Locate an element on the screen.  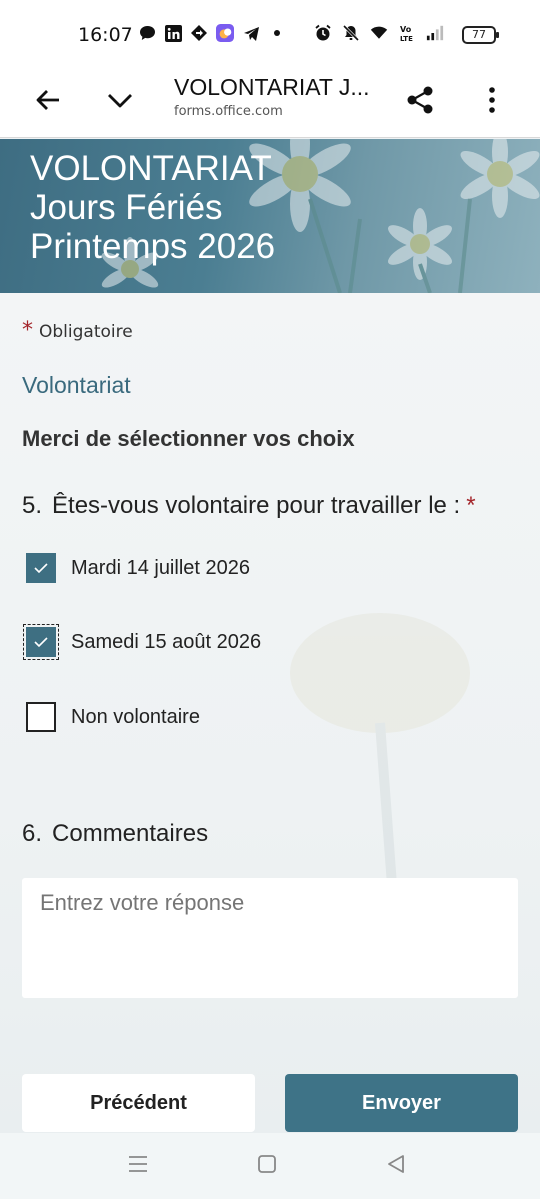
wifi-icon is located at coordinates (379, 33).